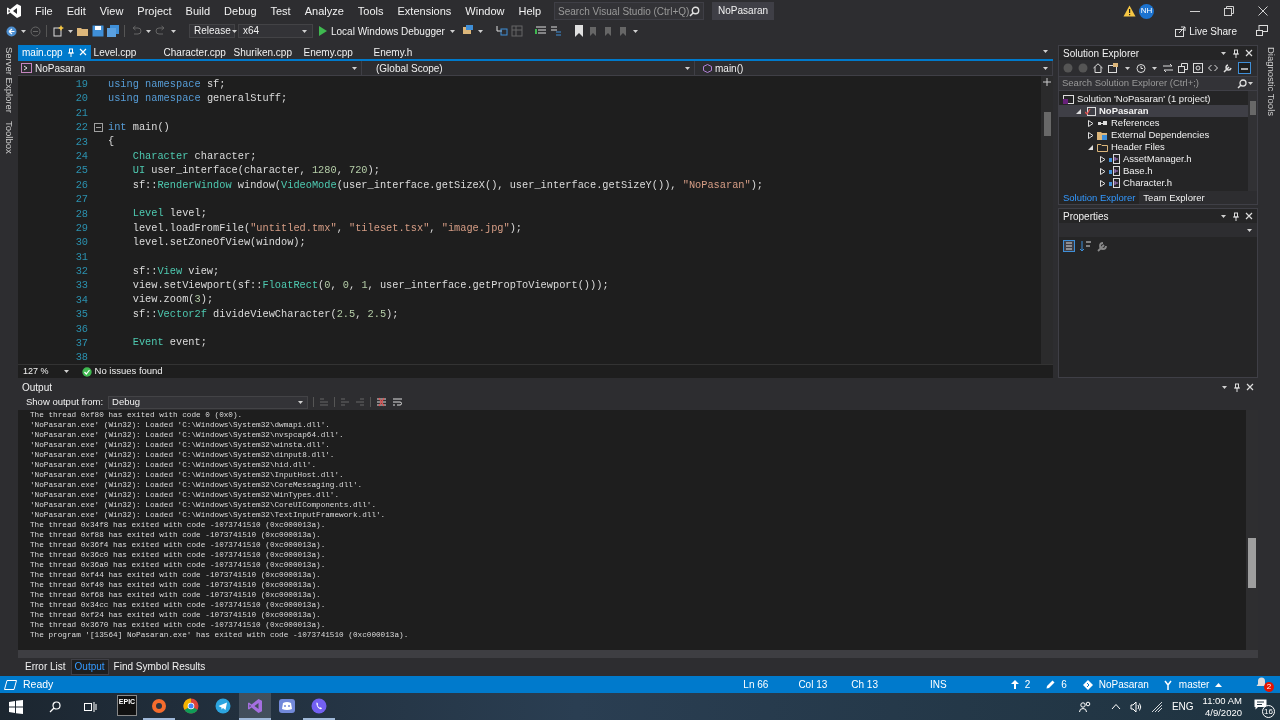 This screenshot has width=1280, height=720. What do you see at coordinates (874, 68) in the screenshot?
I see `member-dropdown: main()` at bounding box center [874, 68].